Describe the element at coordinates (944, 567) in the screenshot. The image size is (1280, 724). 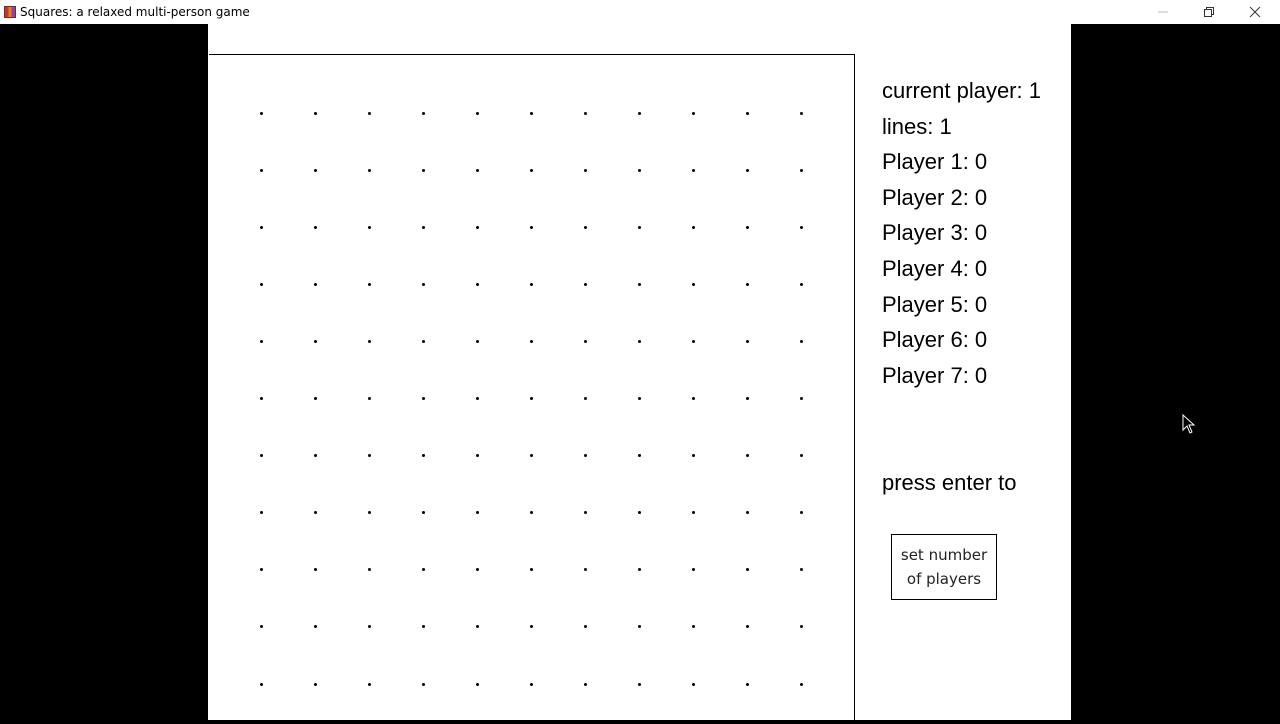
I see `set-number-of-players-button: set number of players` at that location.